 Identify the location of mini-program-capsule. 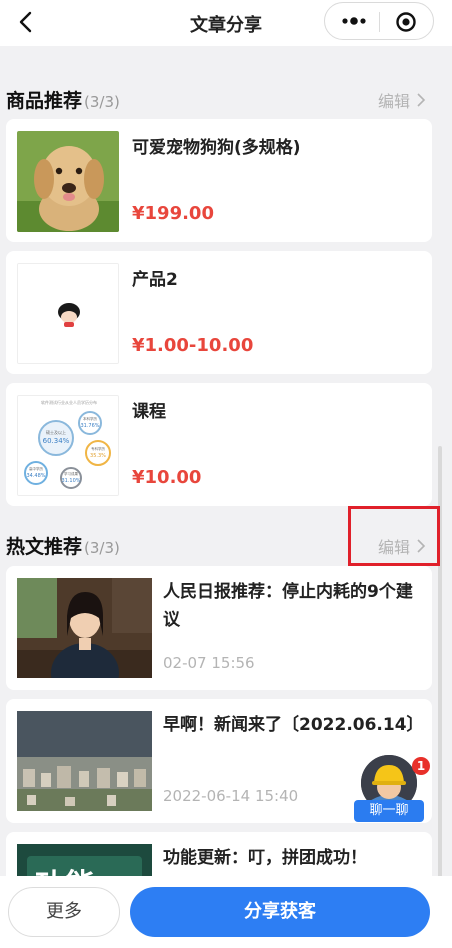
(379, 21).